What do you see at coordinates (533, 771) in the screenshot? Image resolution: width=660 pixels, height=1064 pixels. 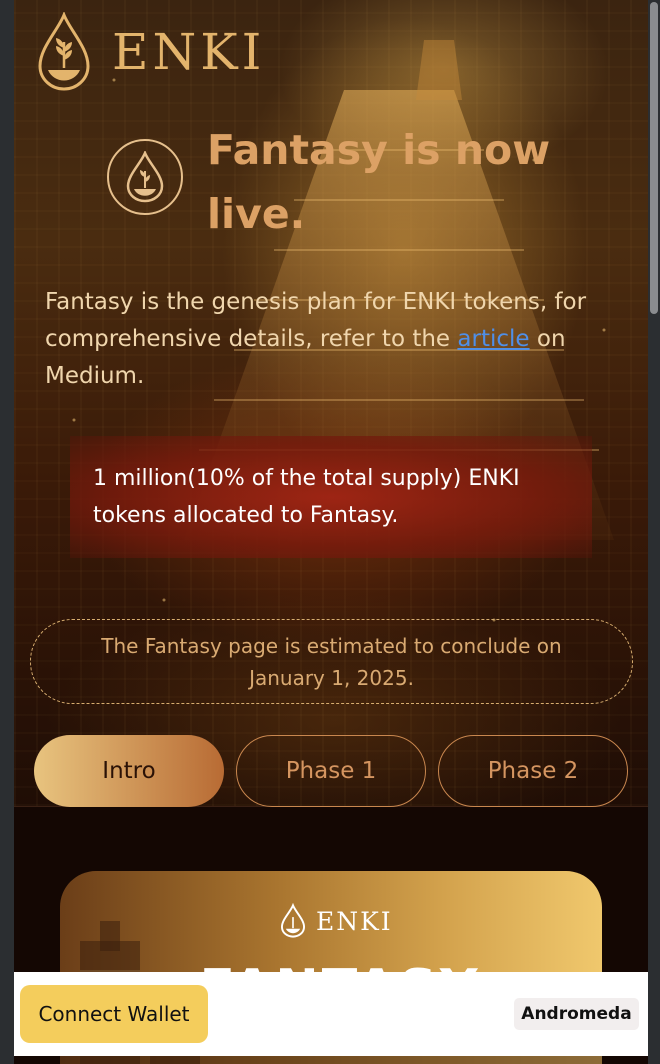 I see `tab-phase-2: Phase 2` at bounding box center [533, 771].